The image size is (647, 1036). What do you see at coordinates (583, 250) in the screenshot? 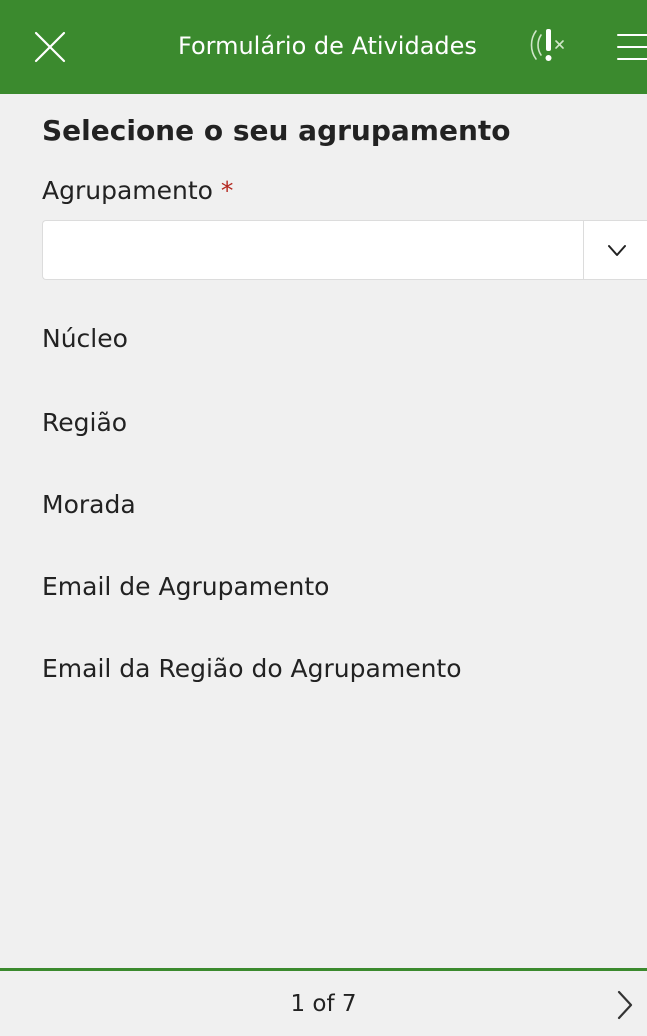
I see `select-divider` at bounding box center [583, 250].